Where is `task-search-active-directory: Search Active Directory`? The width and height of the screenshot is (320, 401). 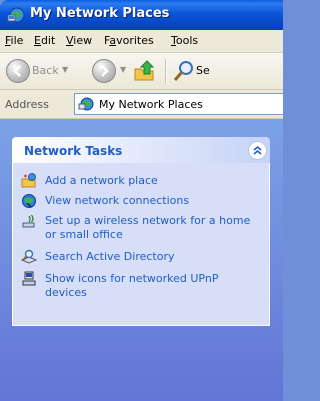 task-search-active-directory: Search Active Directory is located at coordinates (140, 258).